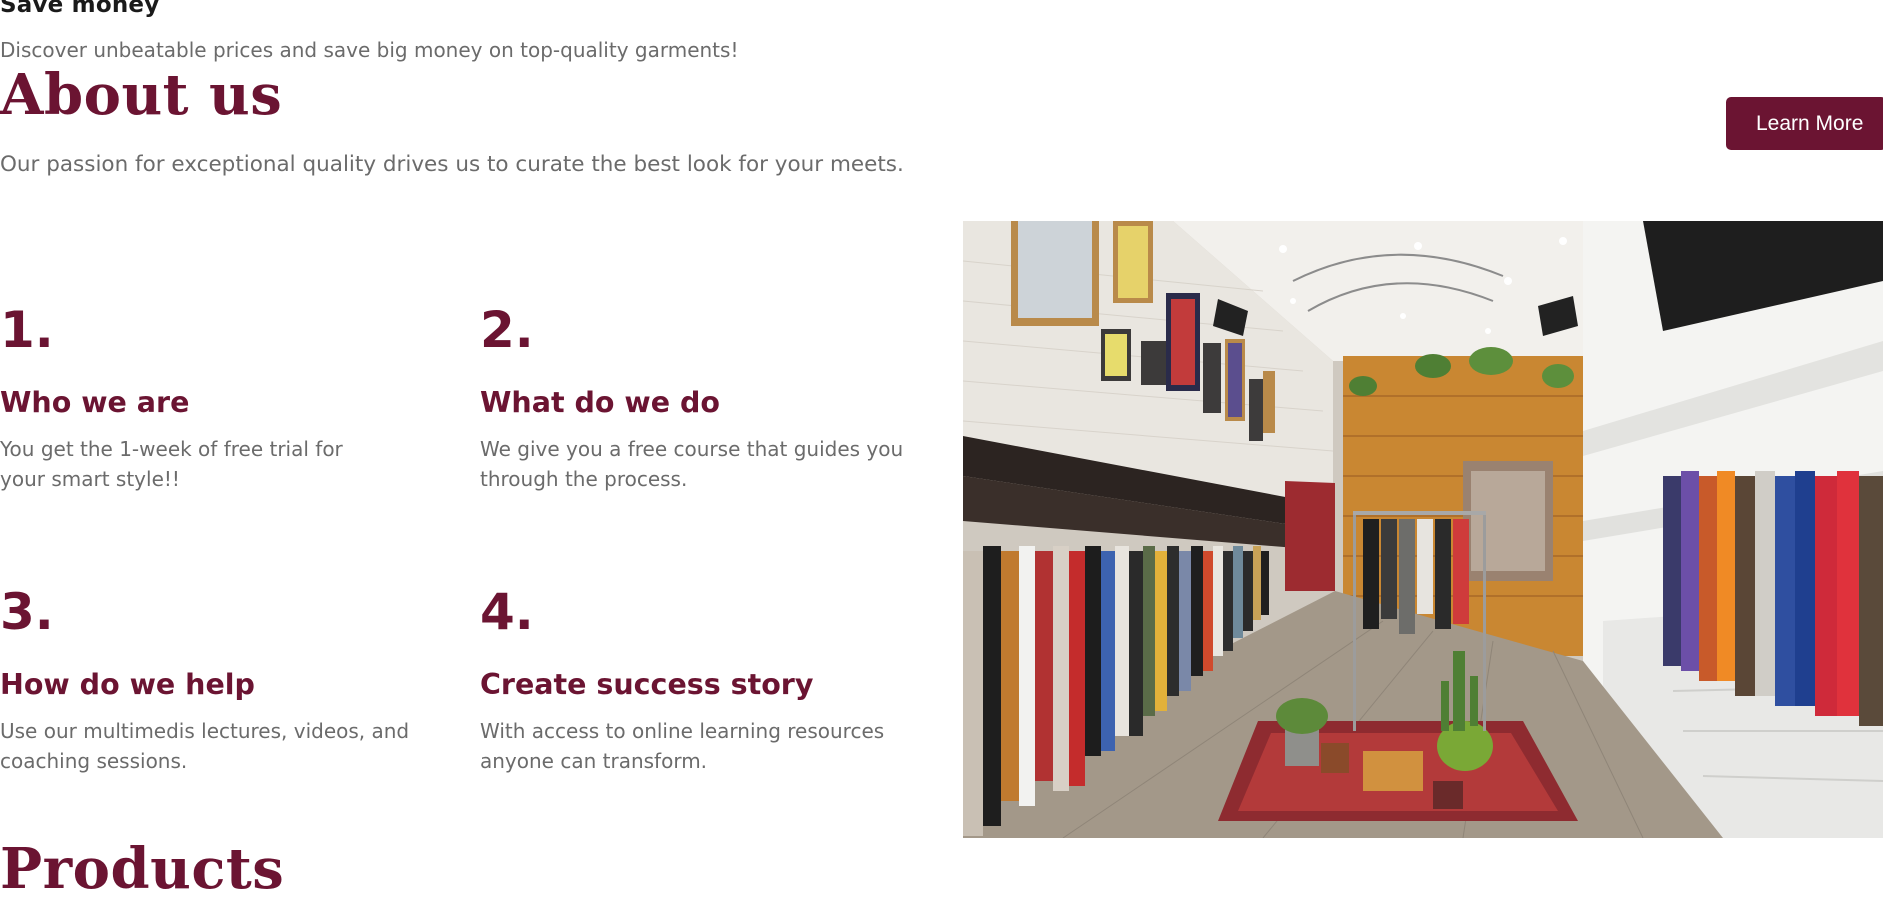 Image resolution: width=1883 pixels, height=917 pixels. What do you see at coordinates (27, 612) in the screenshot?
I see `step-number: 3.` at bounding box center [27, 612].